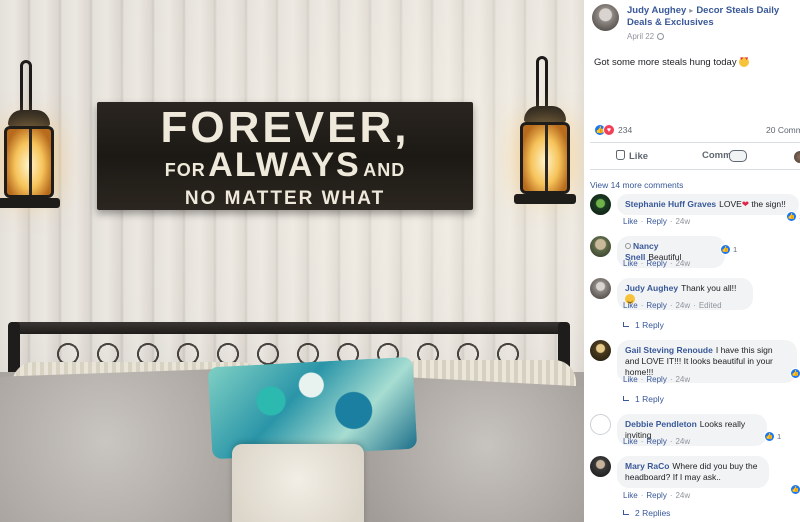 The width and height of the screenshot is (800, 522). I want to click on post-message: Got some more steals hung today, so click(665, 62).